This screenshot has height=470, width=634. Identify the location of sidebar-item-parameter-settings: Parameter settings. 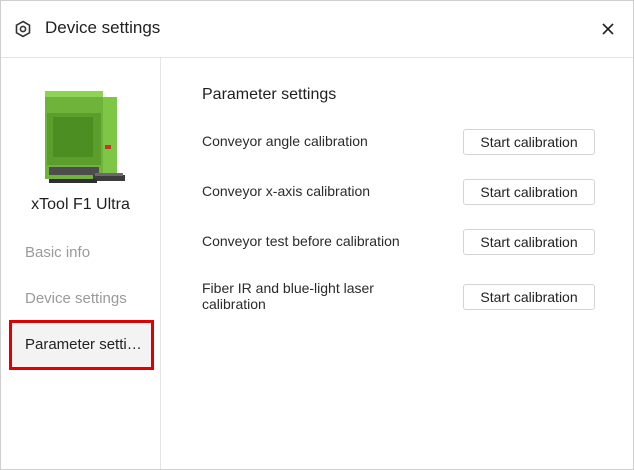
(81, 345).